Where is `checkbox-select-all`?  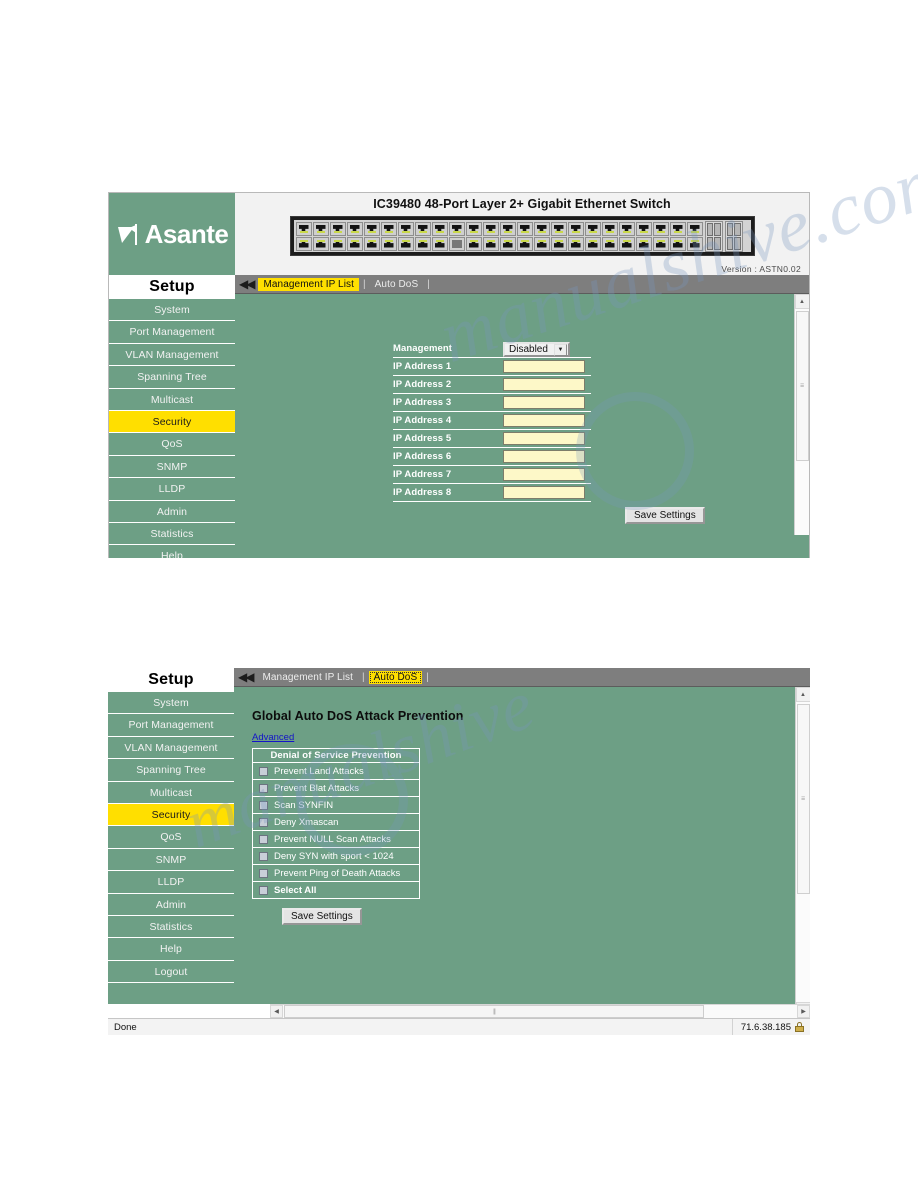
checkbox-select-all is located at coordinates (263, 890).